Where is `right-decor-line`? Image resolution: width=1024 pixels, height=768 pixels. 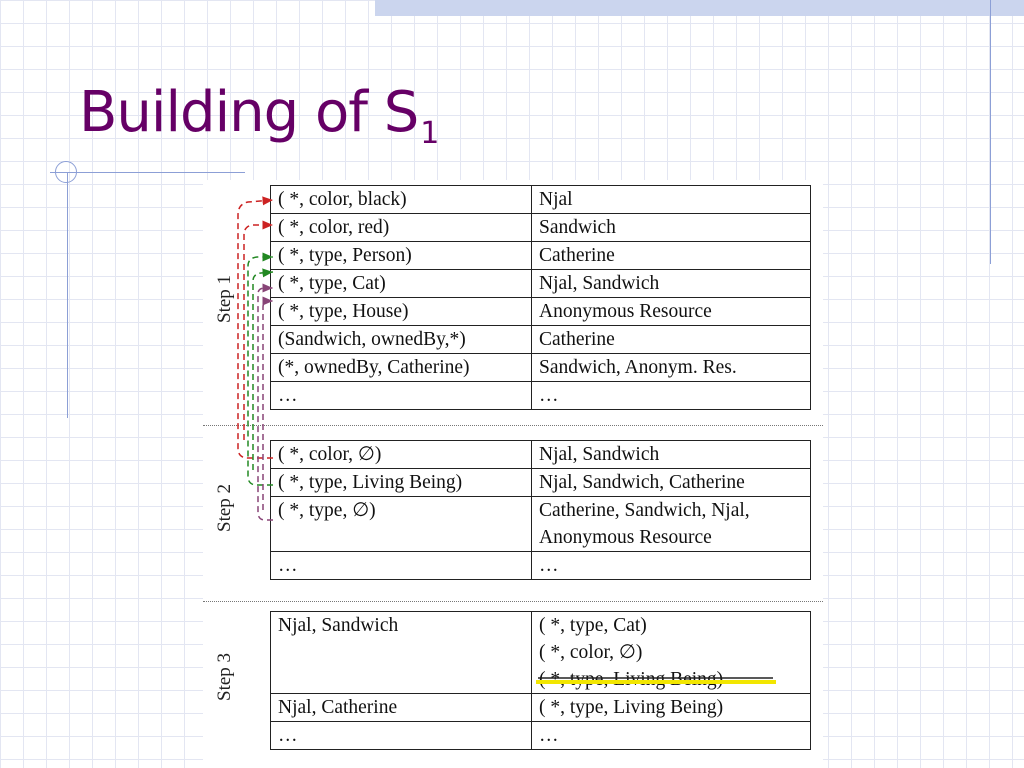 right-decor-line is located at coordinates (990, 132).